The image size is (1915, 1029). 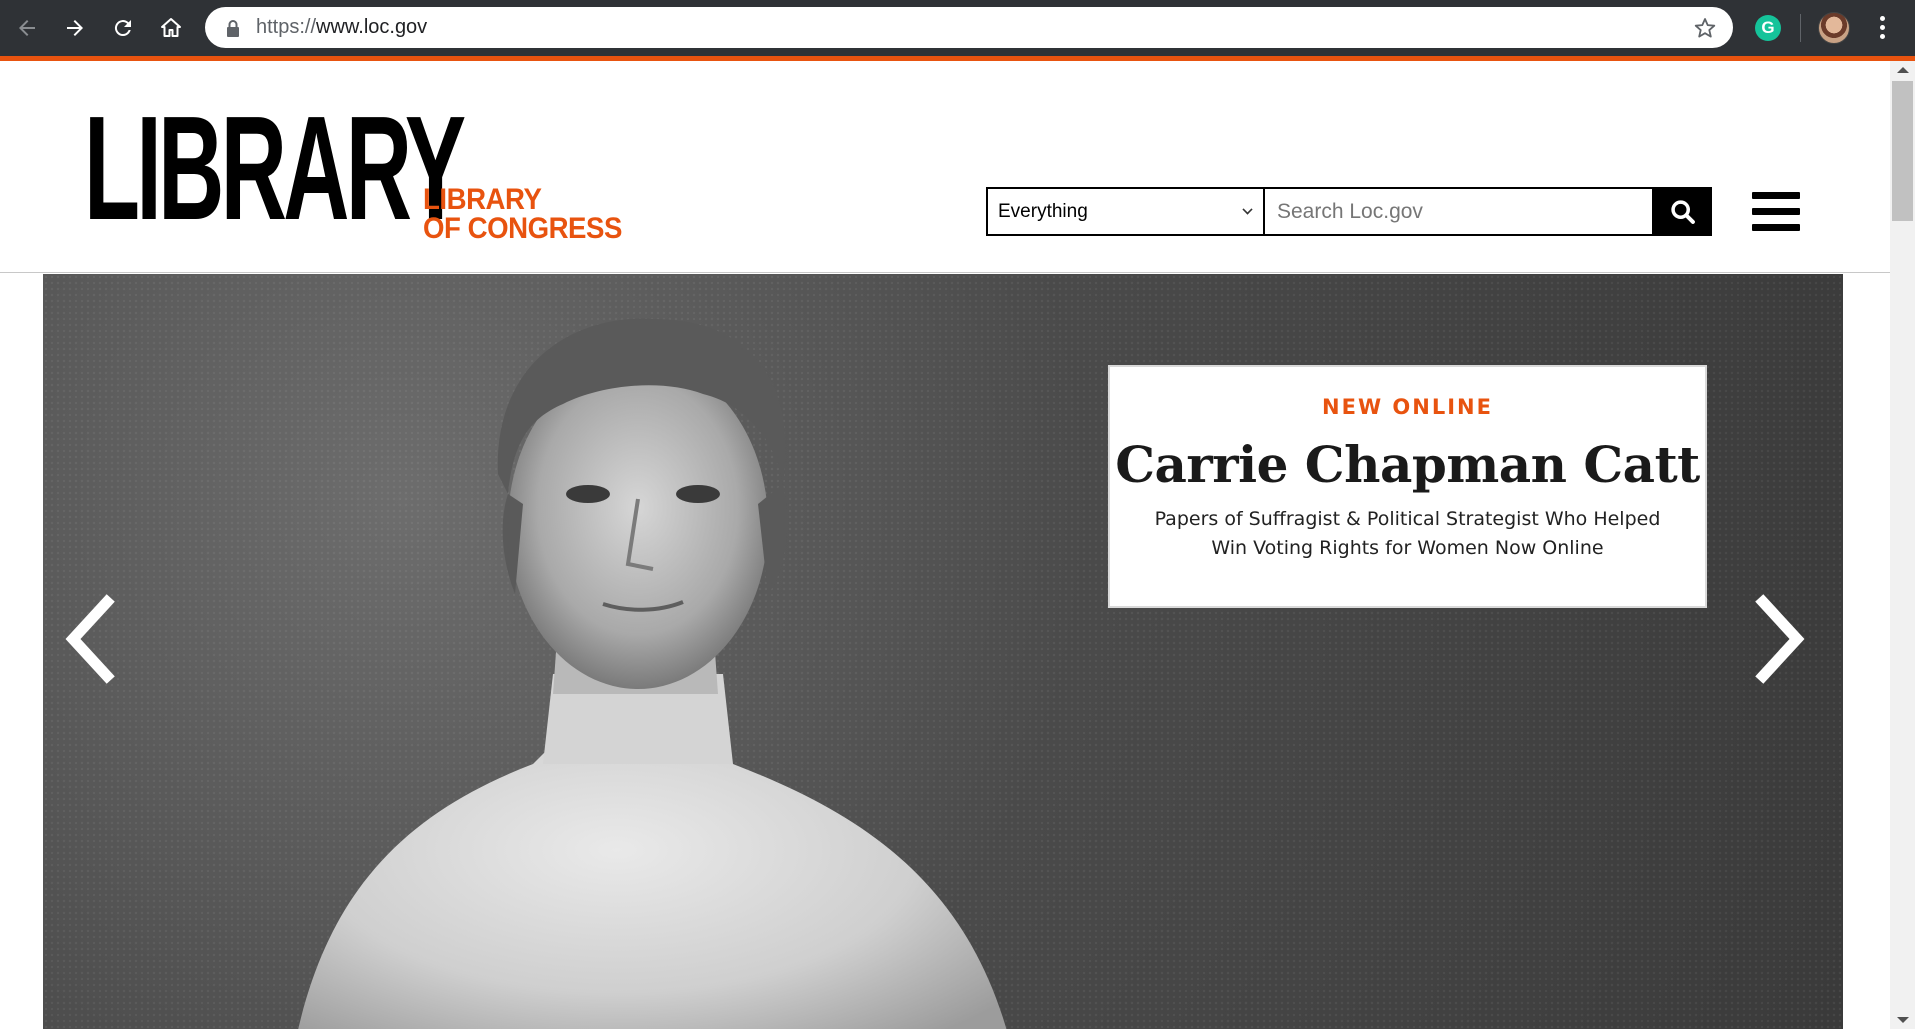 I want to click on profile-avatar, so click(x=1834, y=28).